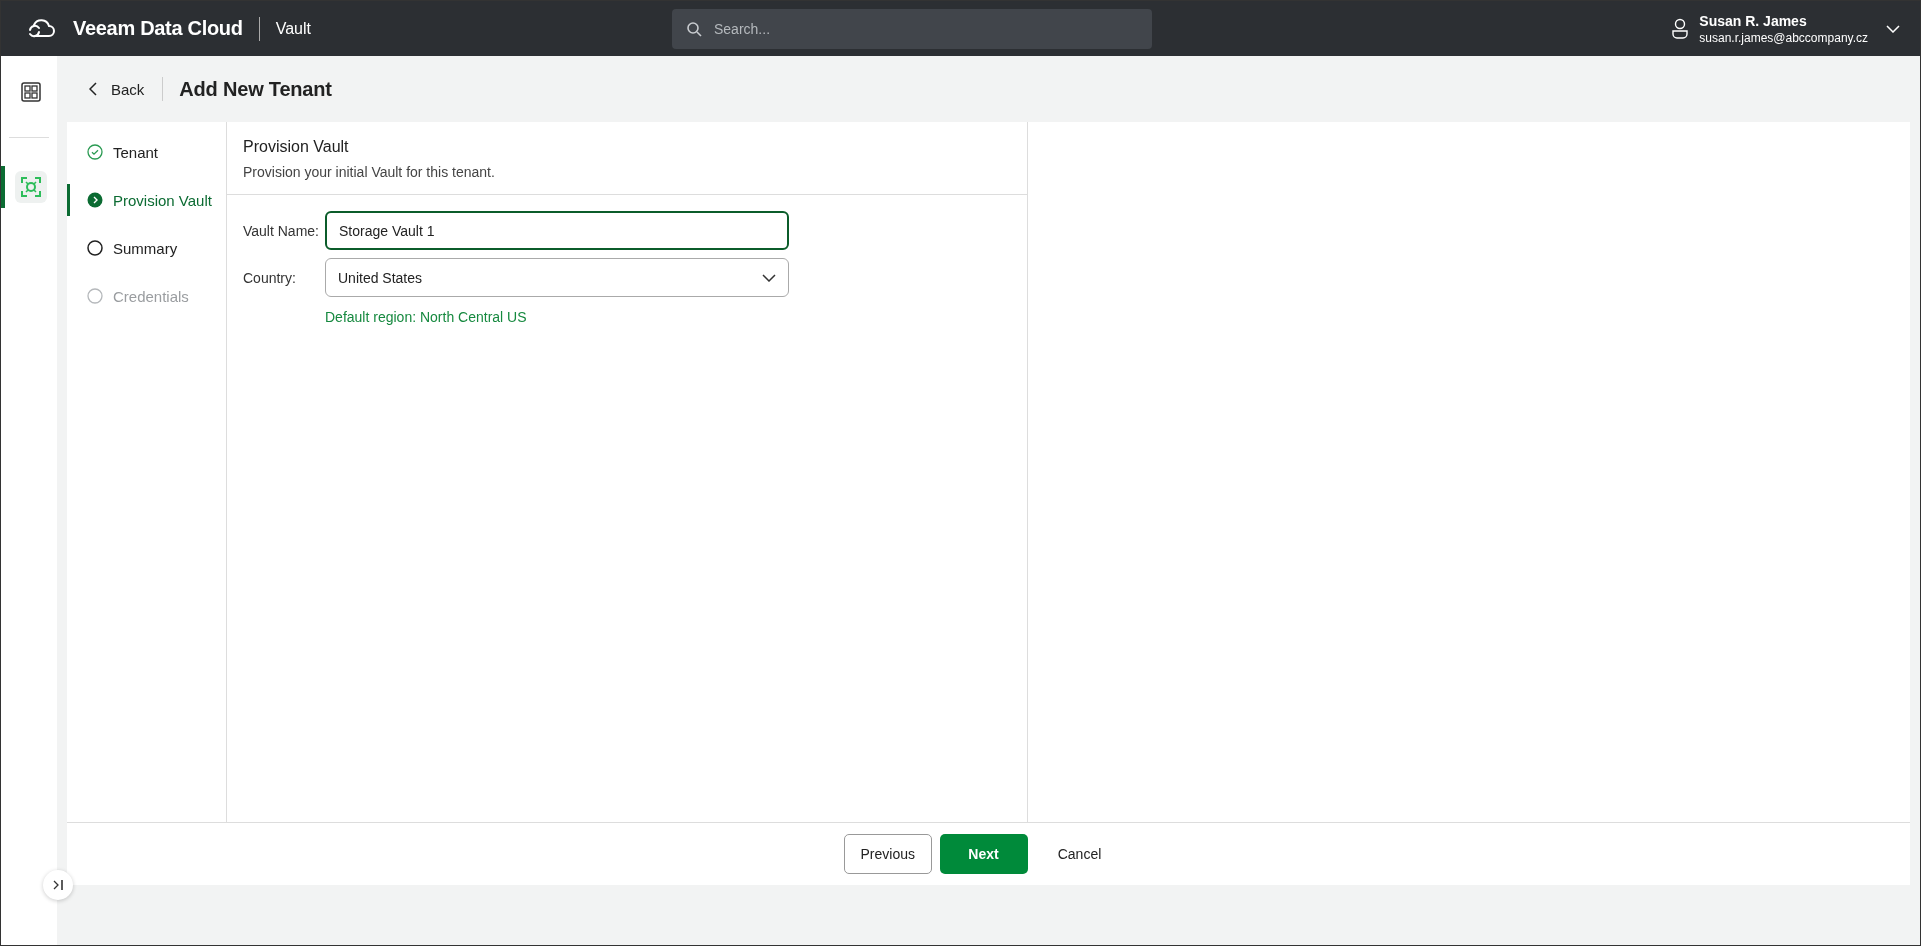  What do you see at coordinates (158, 28) in the screenshot?
I see `brand-name: Veeam Data Cloud` at bounding box center [158, 28].